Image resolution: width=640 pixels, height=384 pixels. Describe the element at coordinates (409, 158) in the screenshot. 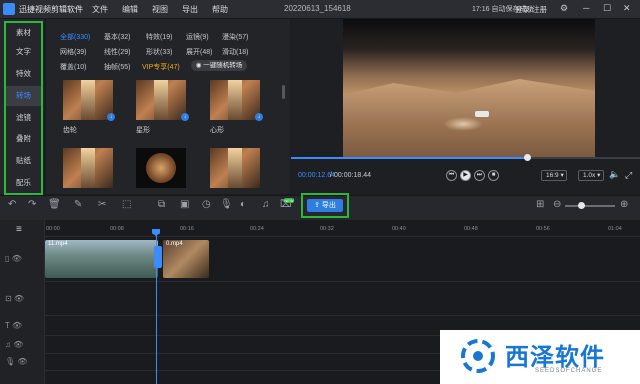

I see `progress-fill` at that location.